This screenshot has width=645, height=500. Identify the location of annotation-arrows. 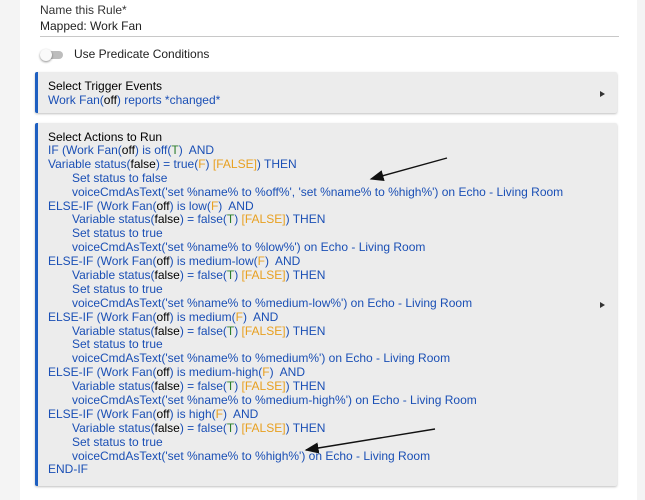
(376, 305).